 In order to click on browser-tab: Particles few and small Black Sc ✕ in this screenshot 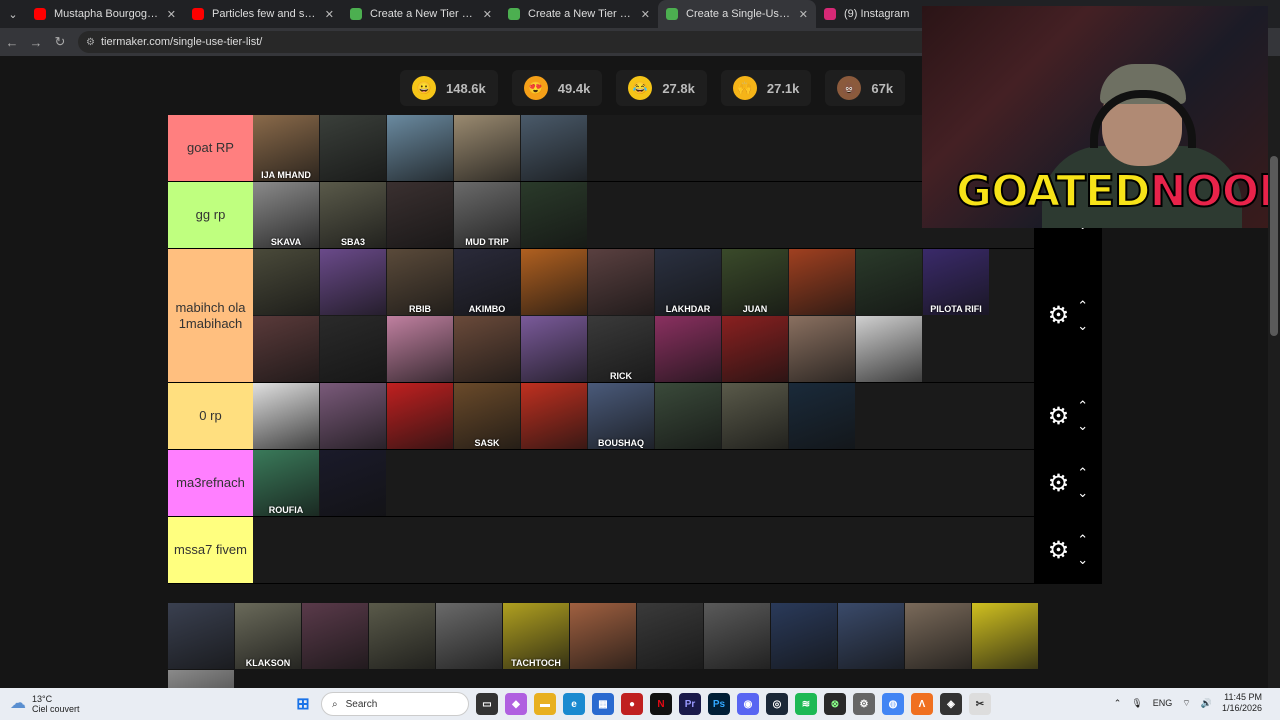, I will do `click(263, 14)`.